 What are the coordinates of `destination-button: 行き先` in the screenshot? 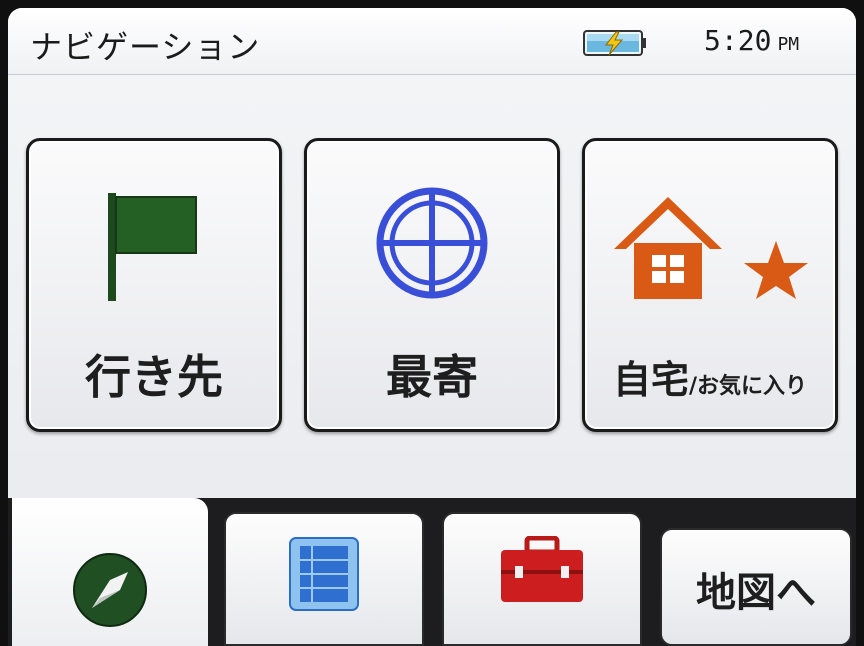 It's located at (154, 285).